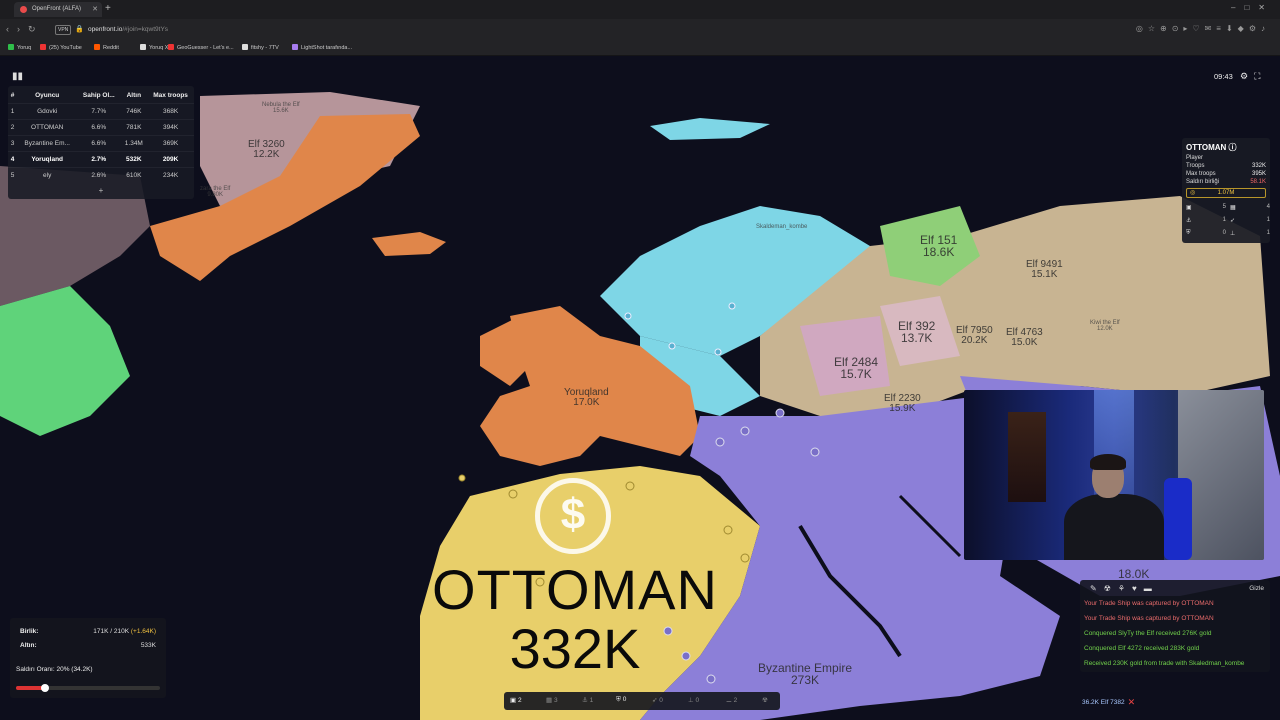 This screenshot has width=1280, height=720. Describe the element at coordinates (133, 96) in the screenshot. I see `col-gold: Altın` at that location.